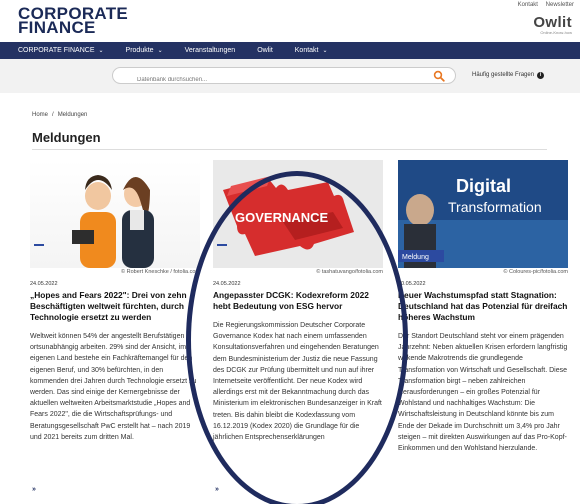 Image resolution: width=580 pixels, height=504 pixels. I want to click on digital-transformation-illustration: Digital Transformation Meldung, so click(483, 214).